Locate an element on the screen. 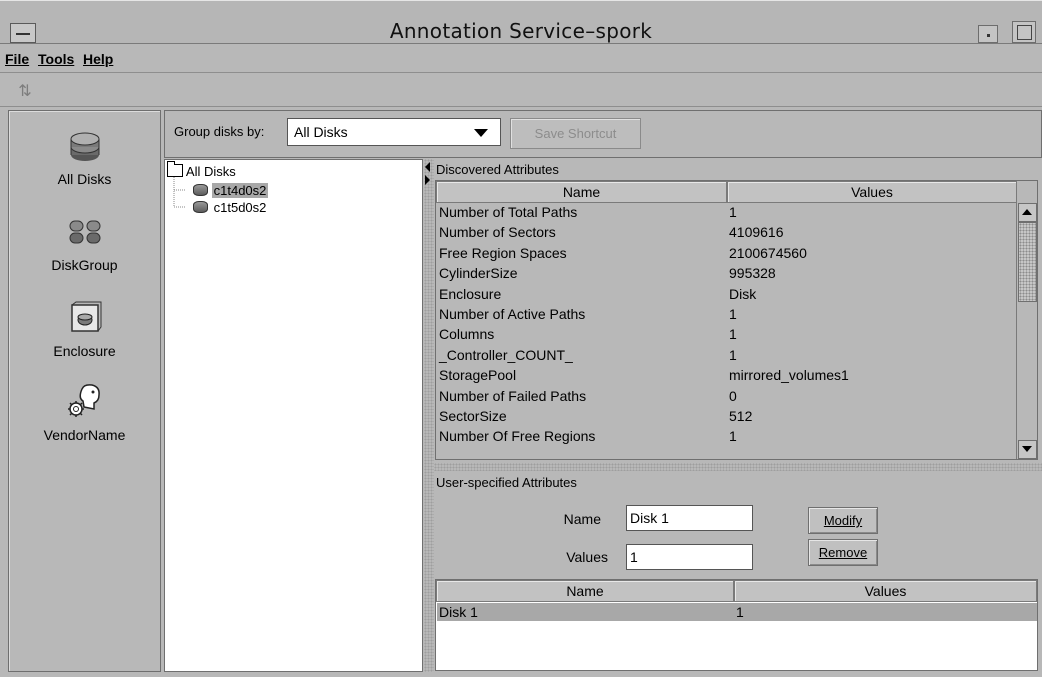 Image resolution: width=1042 pixels, height=677 pixels. nav-label-all-disks: All Disks is located at coordinates (84, 179).